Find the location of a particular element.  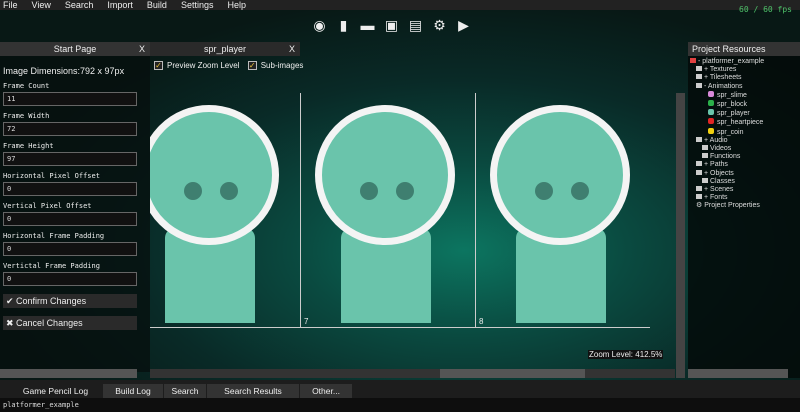

tree-item-label: spr_block is located at coordinates (732, 105).